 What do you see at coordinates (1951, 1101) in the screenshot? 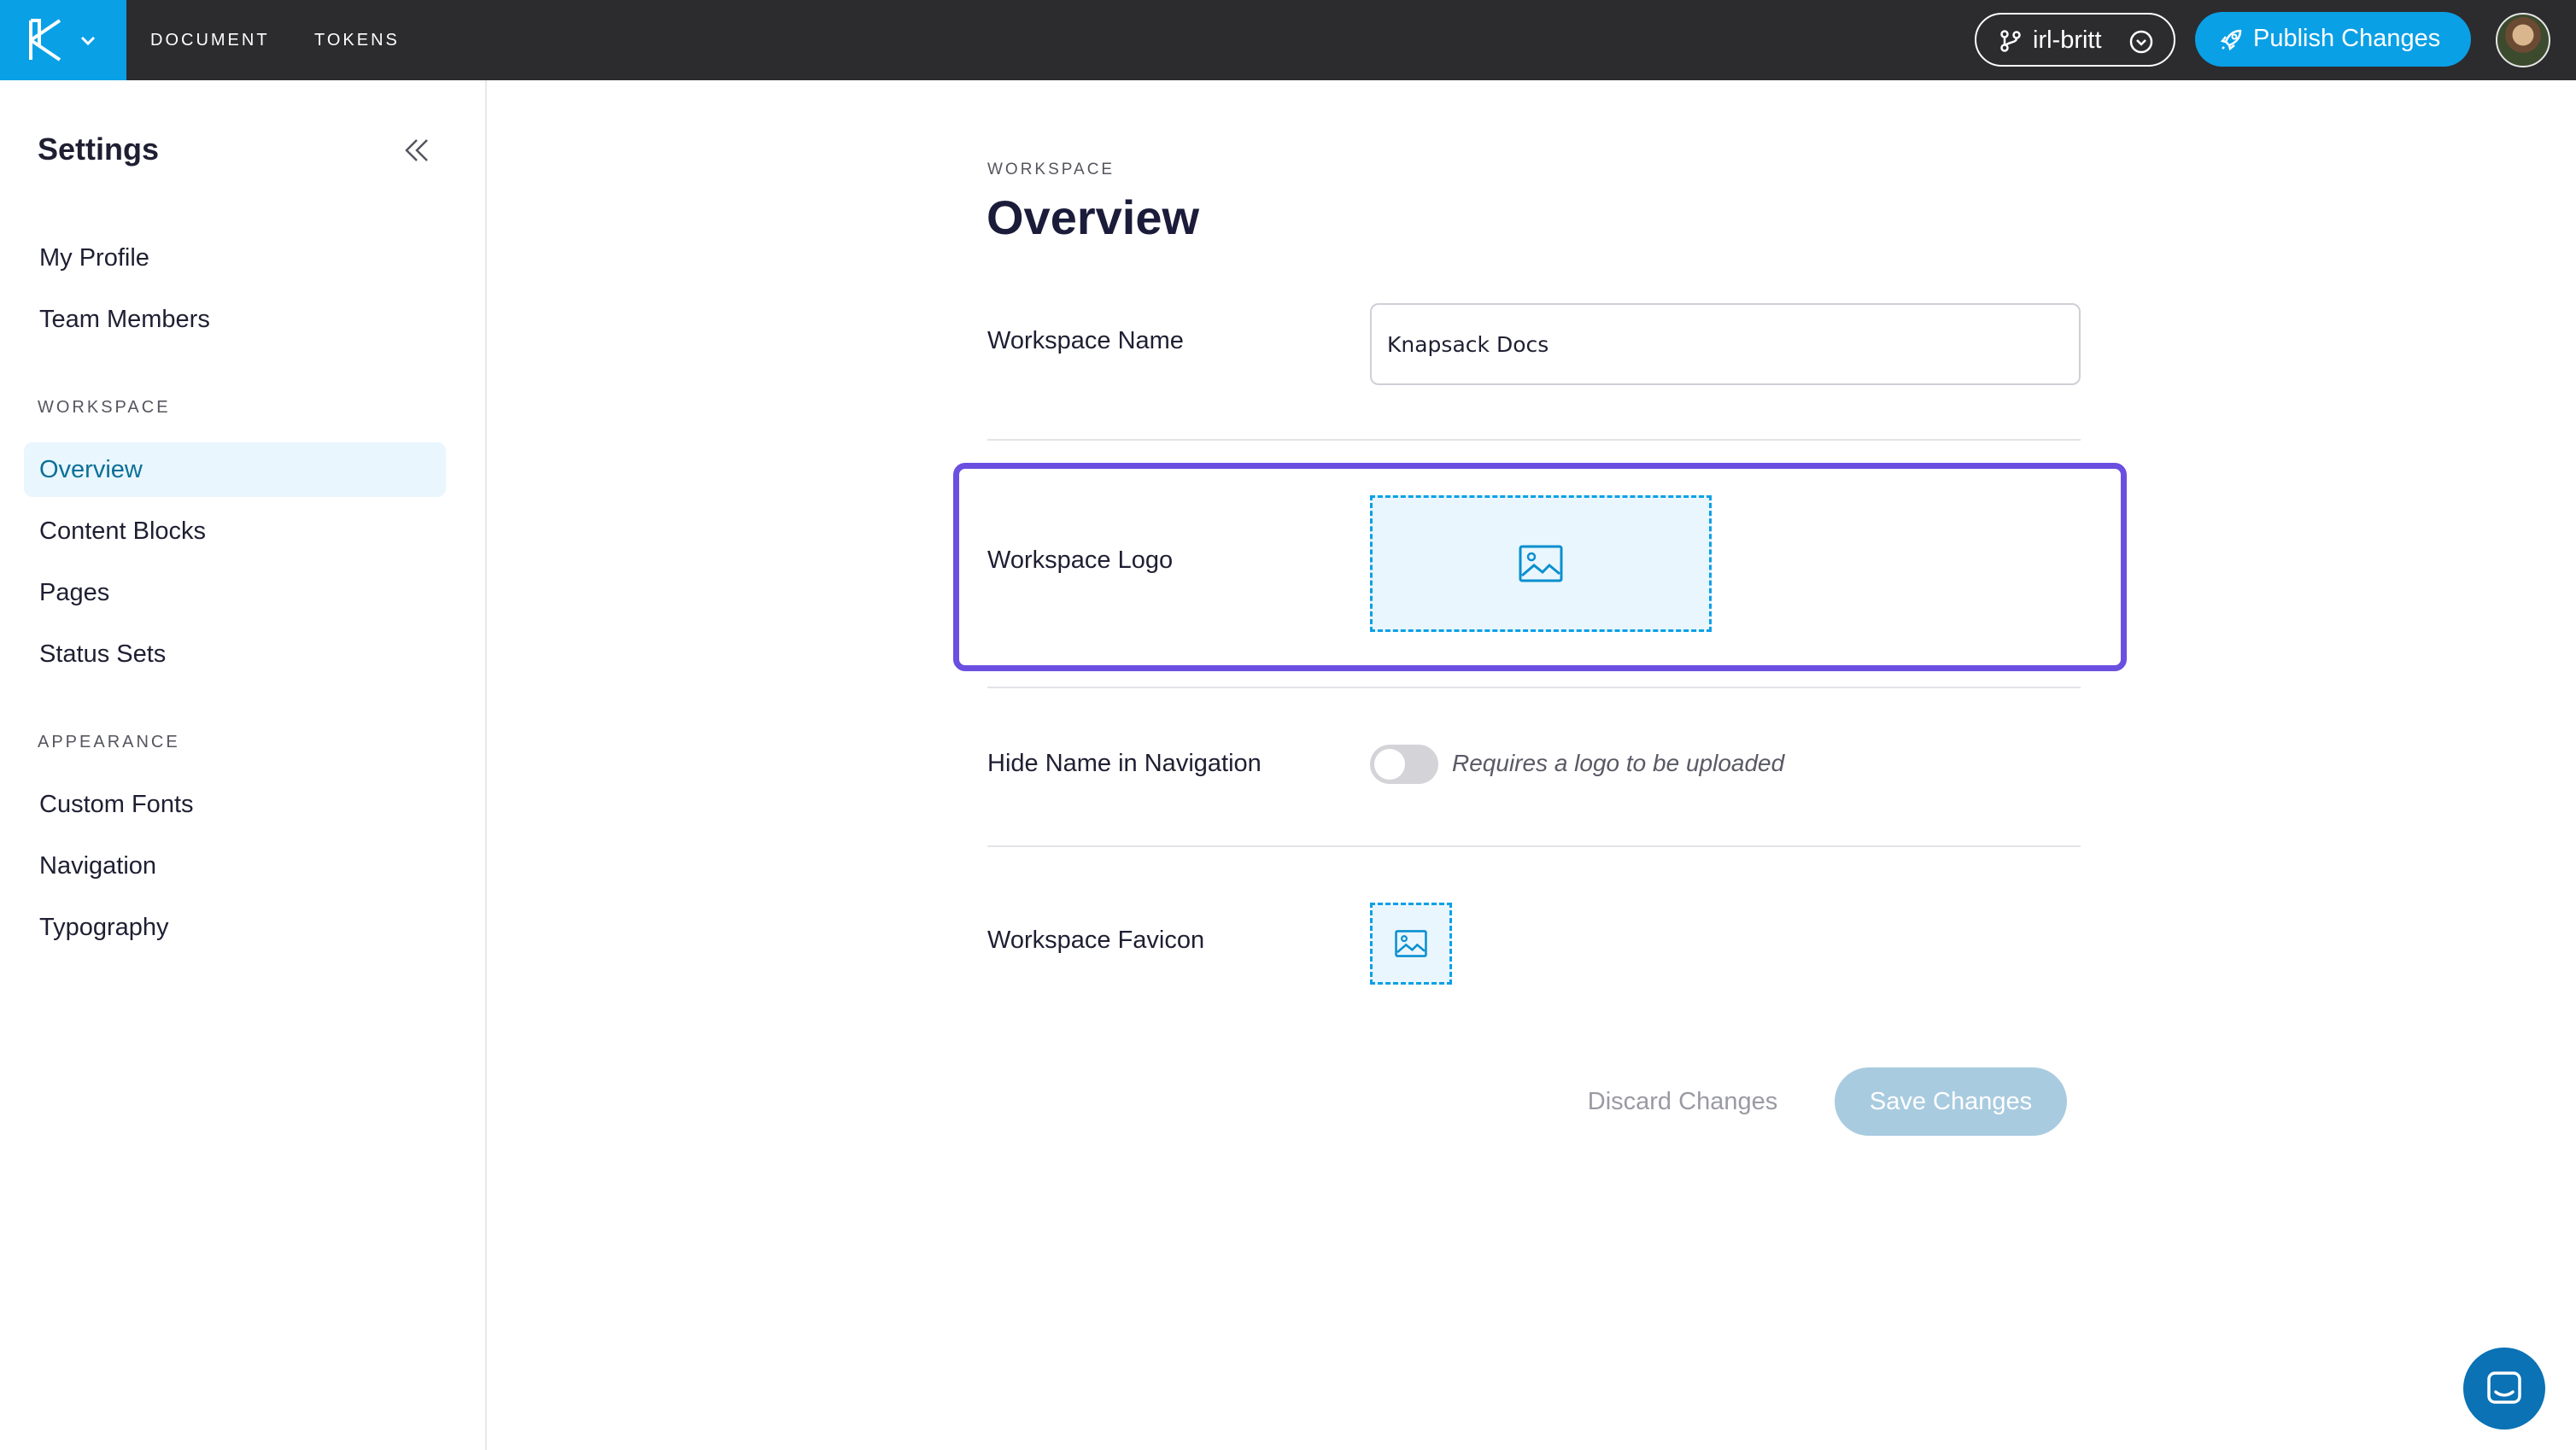
I see `save-changes-button: Save Changes` at bounding box center [1951, 1101].